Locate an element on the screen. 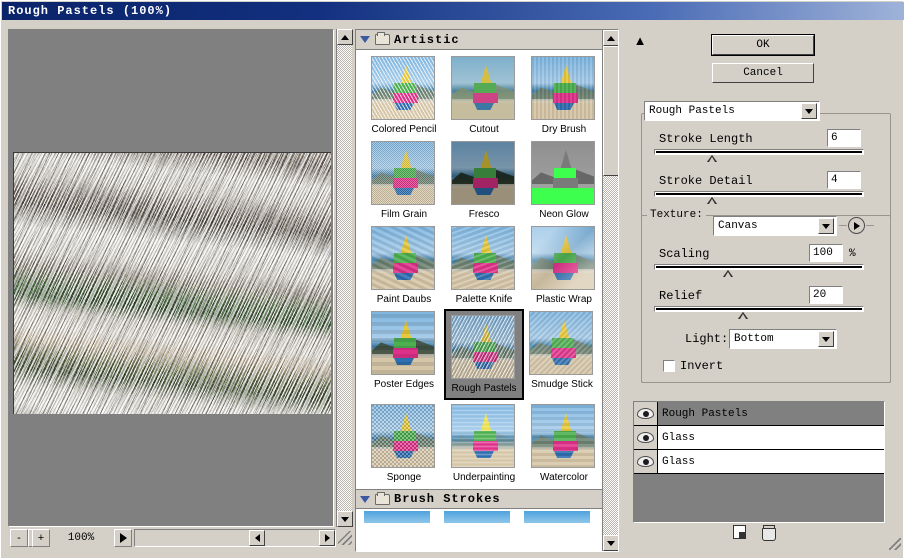  filter-item-film-grain: Film Grain is located at coordinates (404, 180).